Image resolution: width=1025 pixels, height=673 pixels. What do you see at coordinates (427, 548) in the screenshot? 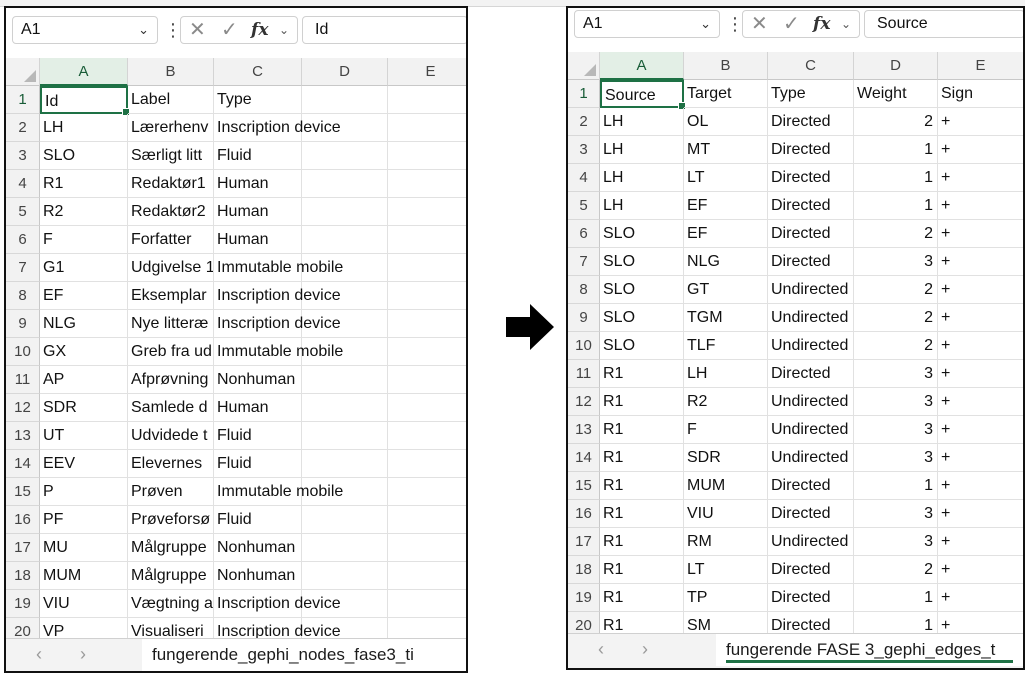
I see `cell-e17` at bounding box center [427, 548].